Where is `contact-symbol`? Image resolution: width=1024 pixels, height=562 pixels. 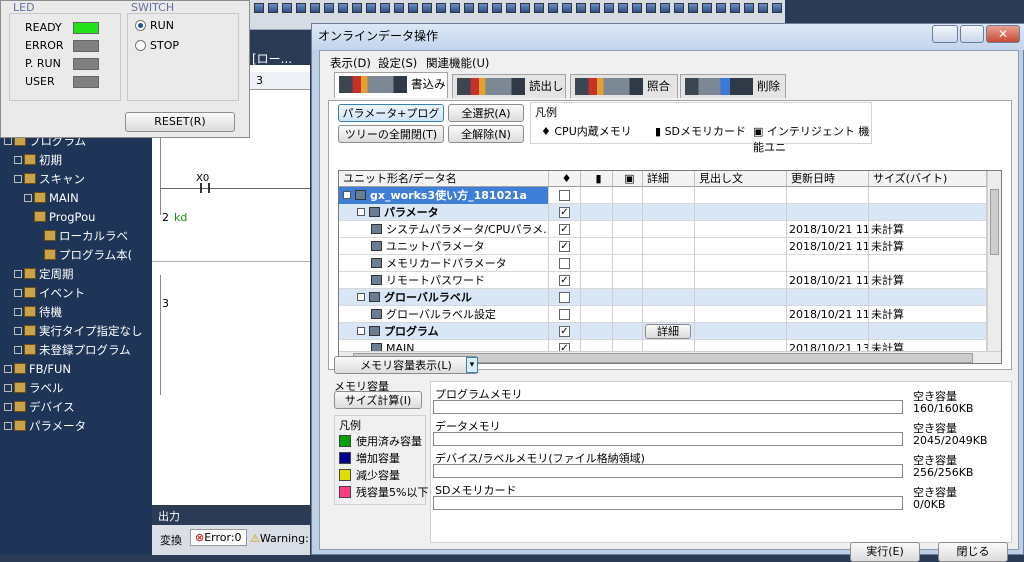
contact-symbol is located at coordinates (205, 188).